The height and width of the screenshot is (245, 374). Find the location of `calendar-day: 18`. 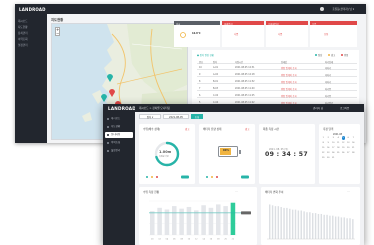

calendar-day: 18 is located at coordinates (338, 148).